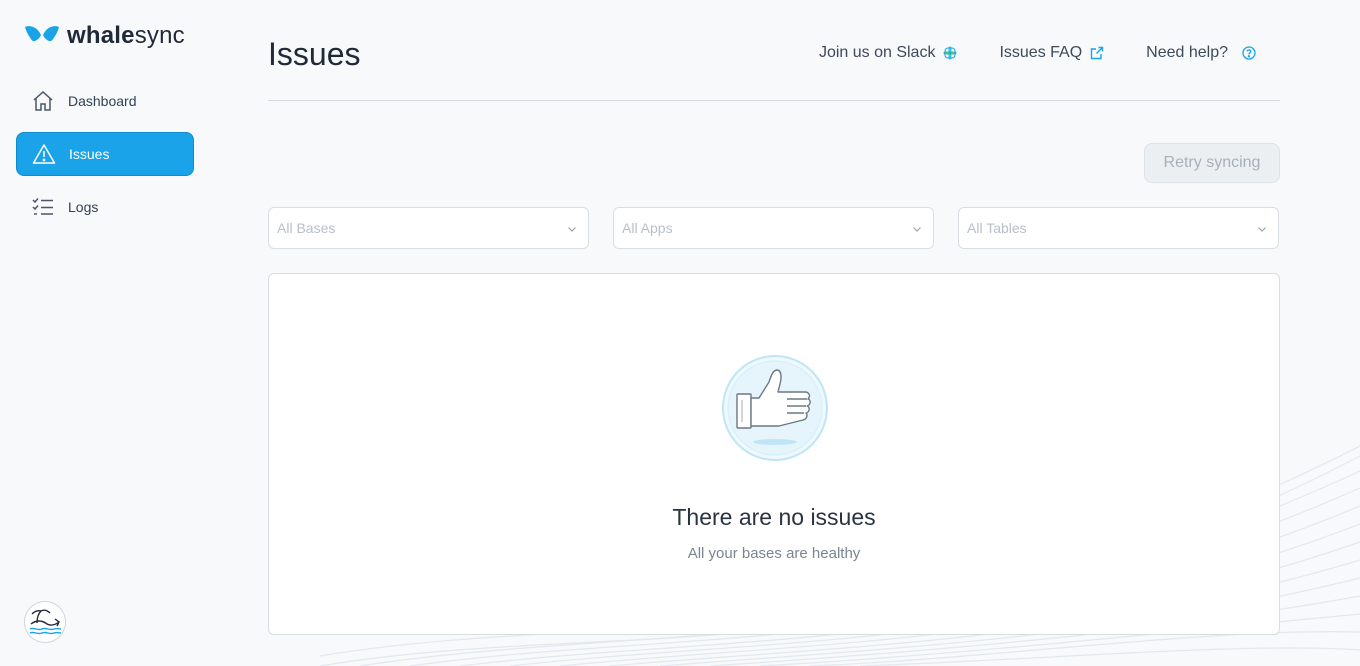  Describe the element at coordinates (428, 228) in the screenshot. I see `bases-filter-select: All Bases` at that location.